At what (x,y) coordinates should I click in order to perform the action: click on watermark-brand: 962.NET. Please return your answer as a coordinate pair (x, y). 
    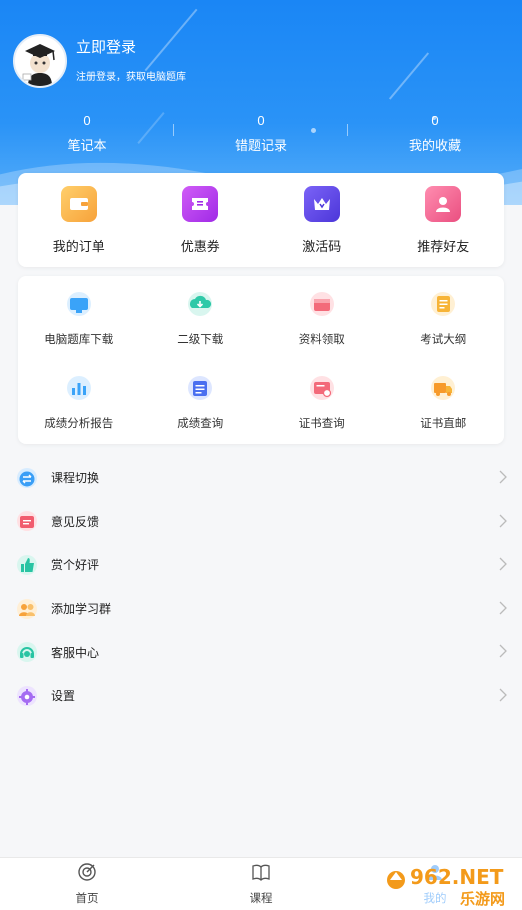
    Looking at the image, I should click on (457, 877).